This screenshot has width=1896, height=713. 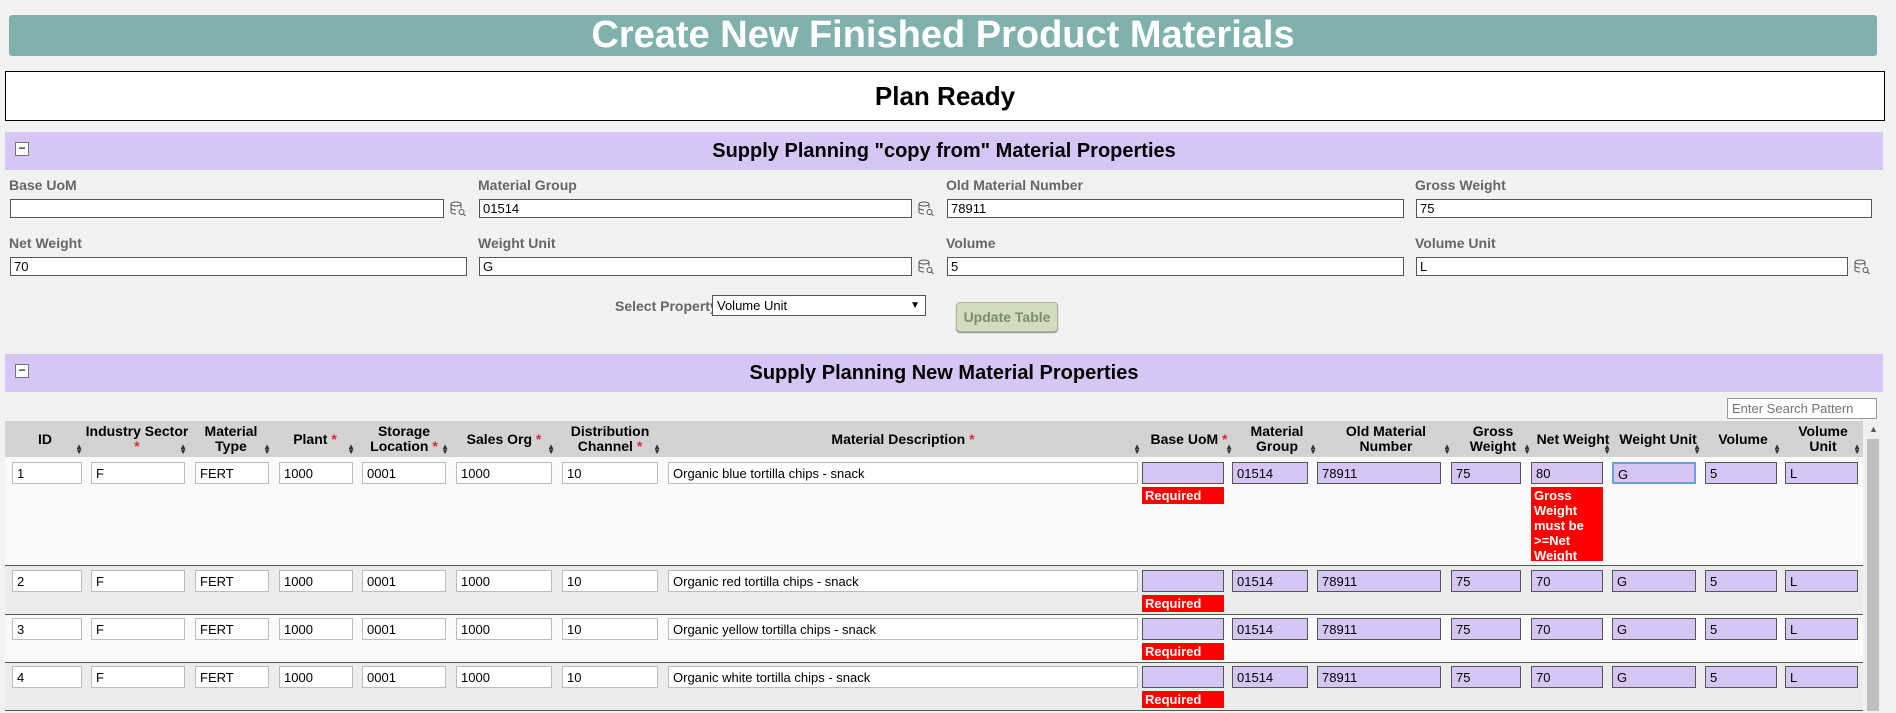 What do you see at coordinates (903, 581) in the screenshot?
I see `material-description-cell: Organic red tortilla chips - snack` at bounding box center [903, 581].